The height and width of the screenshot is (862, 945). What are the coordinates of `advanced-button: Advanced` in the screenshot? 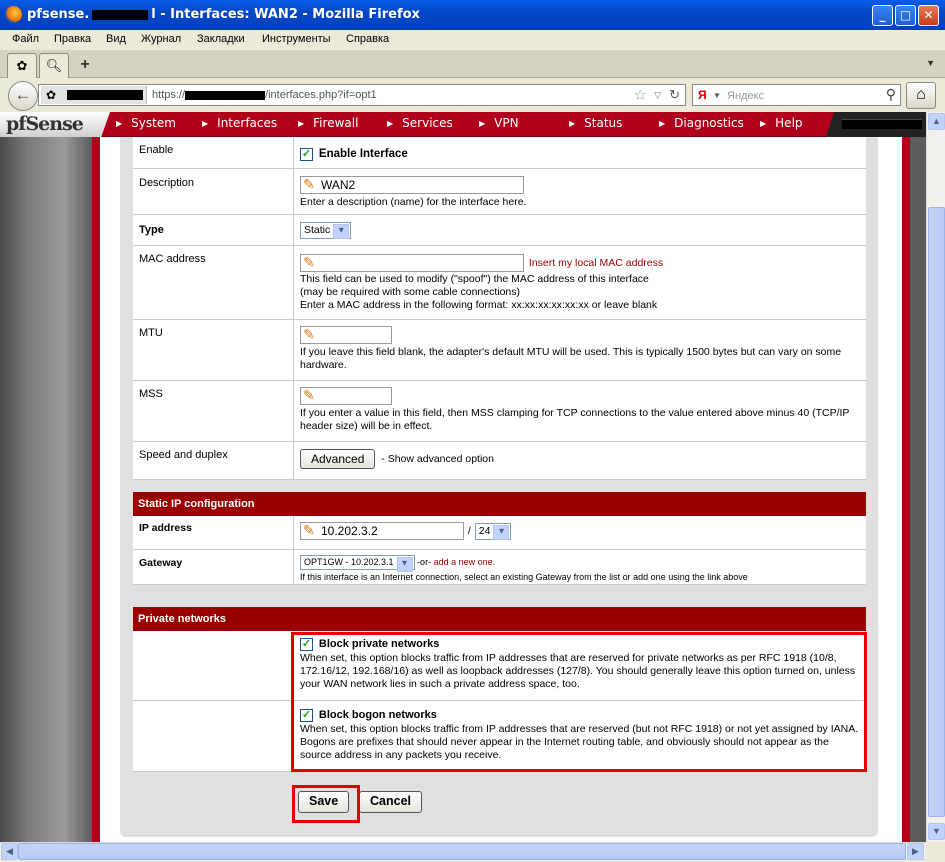 It's located at (338, 459).